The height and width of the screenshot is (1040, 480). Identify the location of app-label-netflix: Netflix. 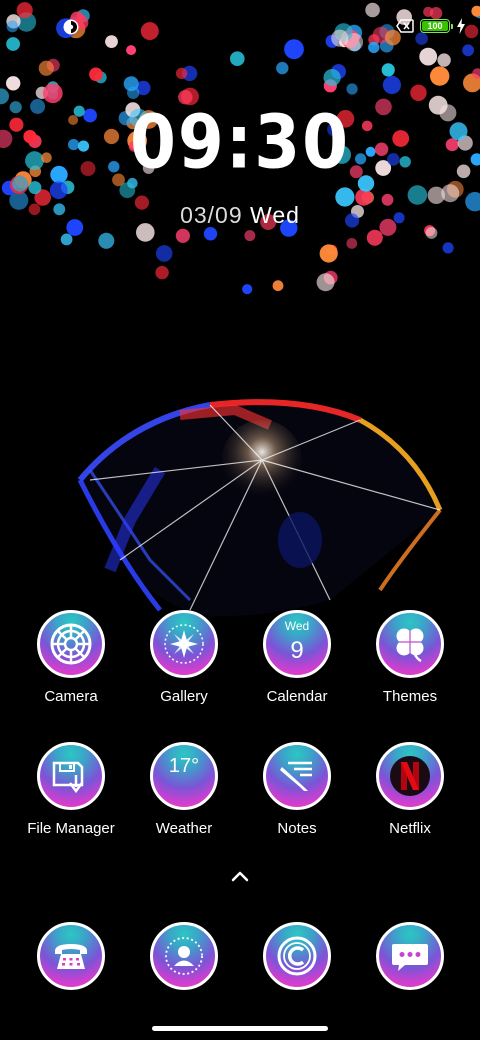
(410, 828).